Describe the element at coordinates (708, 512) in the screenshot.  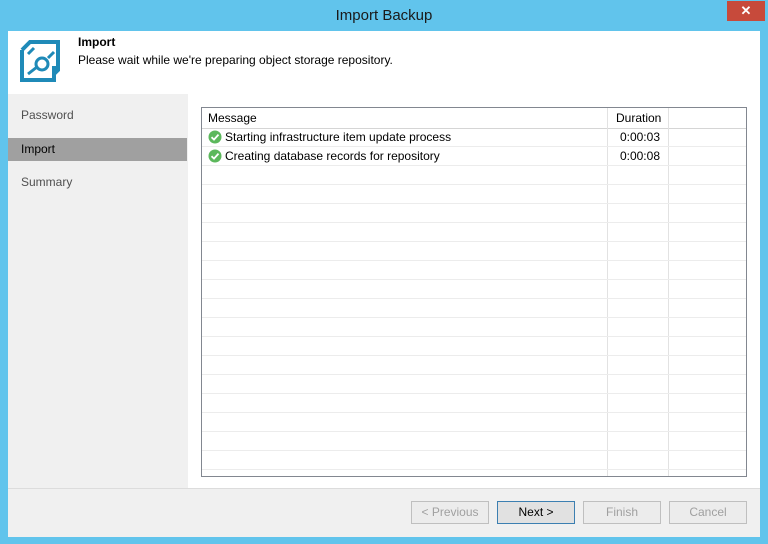
I see `cancel-button: Cancel` at that location.